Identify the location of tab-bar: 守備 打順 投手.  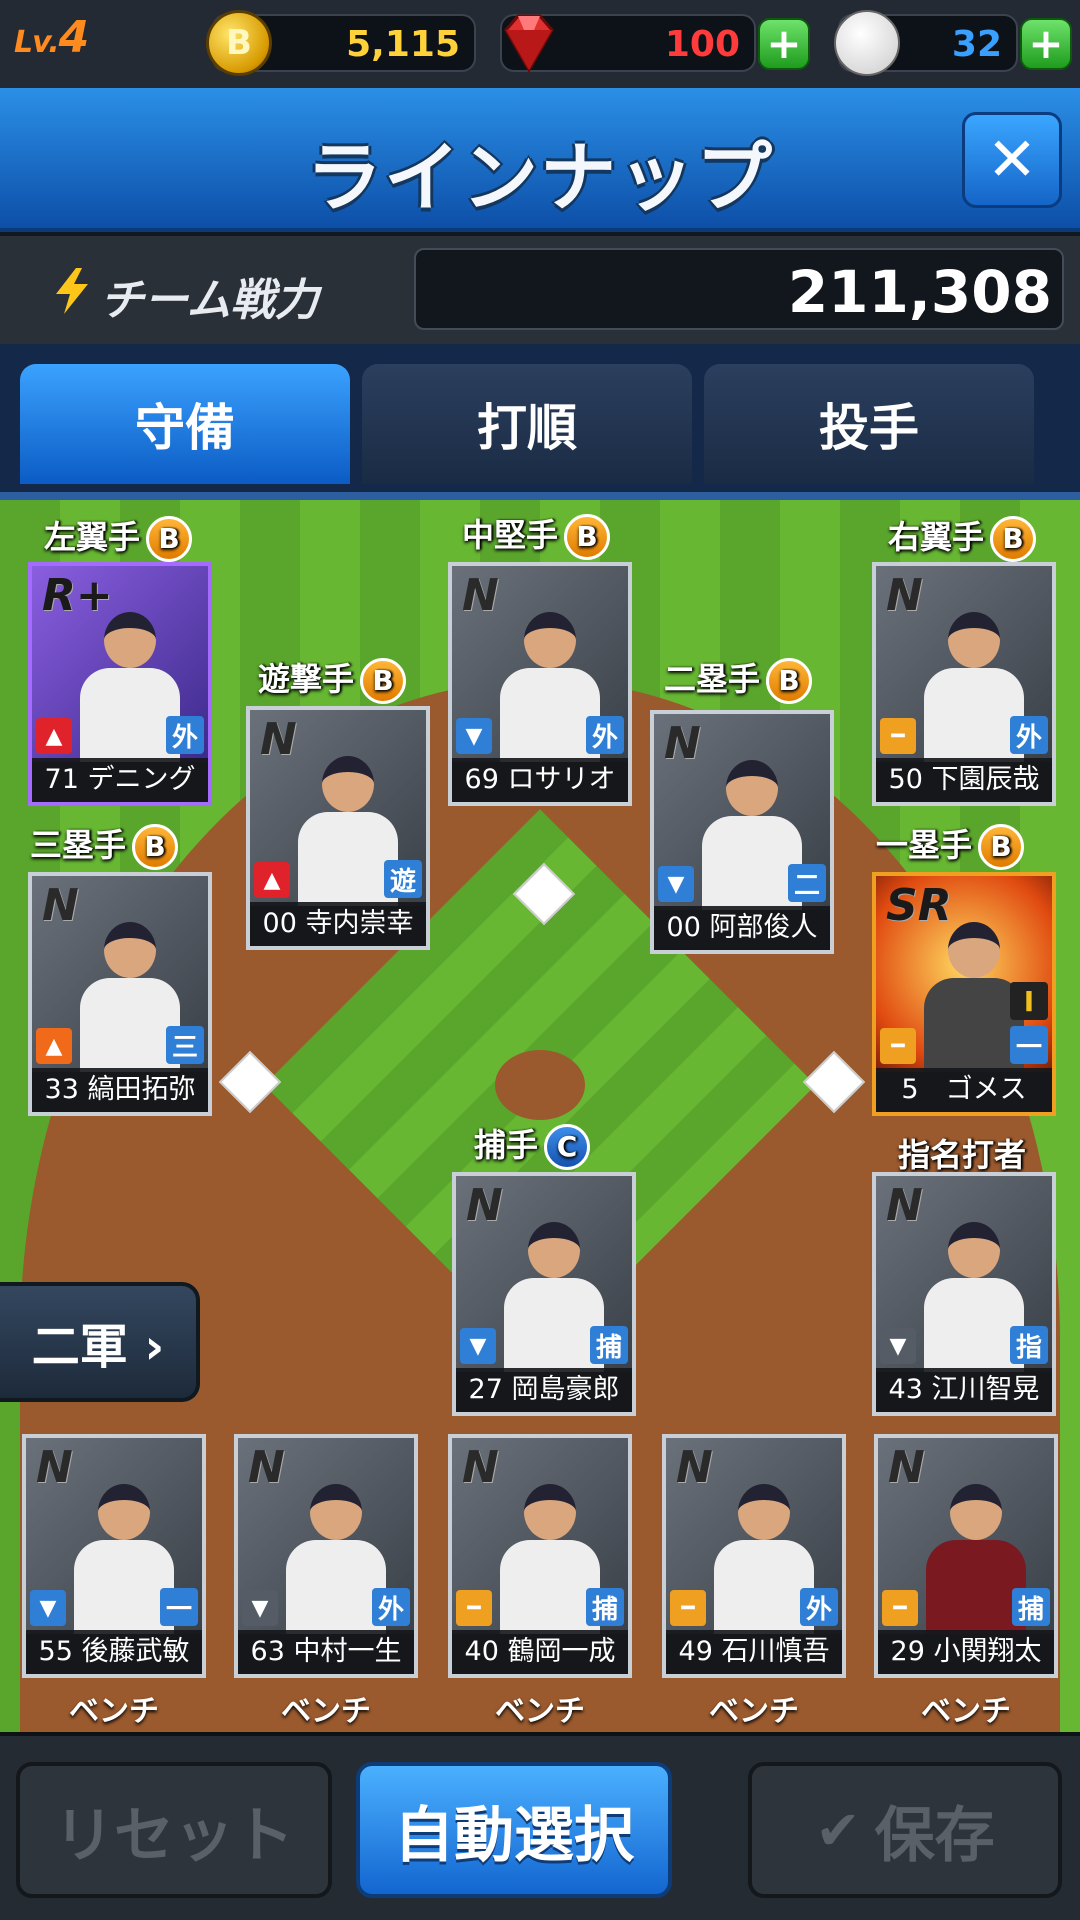
(540, 418).